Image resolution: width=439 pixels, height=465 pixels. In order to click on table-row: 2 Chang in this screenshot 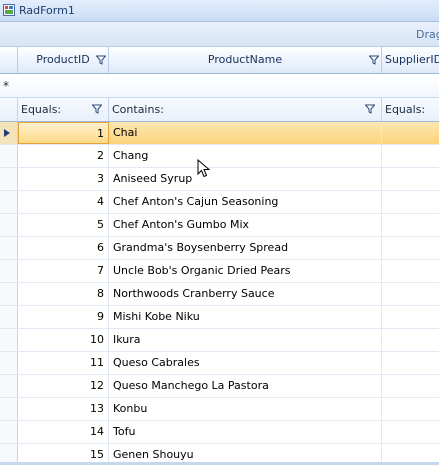, I will do `click(219, 156)`.